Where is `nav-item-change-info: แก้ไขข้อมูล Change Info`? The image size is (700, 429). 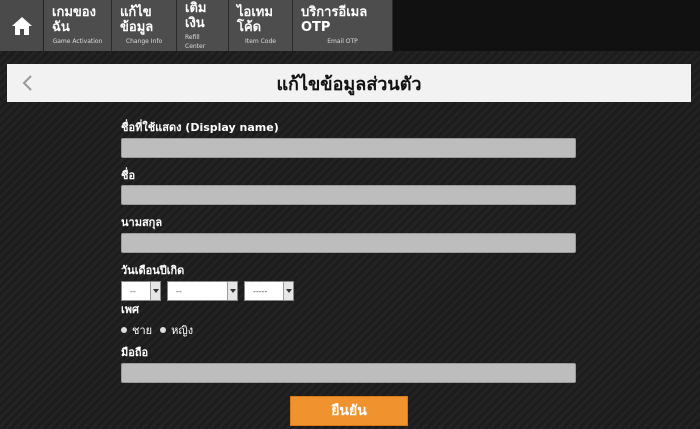 nav-item-change-info: แก้ไขข้อมูล Change Info is located at coordinates (144, 25).